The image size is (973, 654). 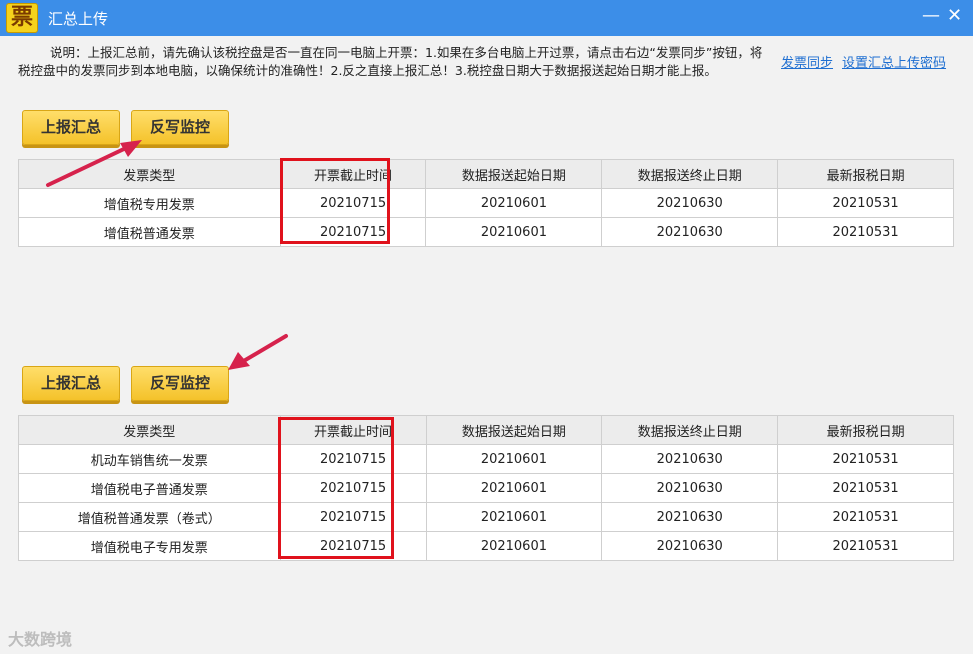 I want to click on watermark: 大数跨境, so click(x=40, y=639).